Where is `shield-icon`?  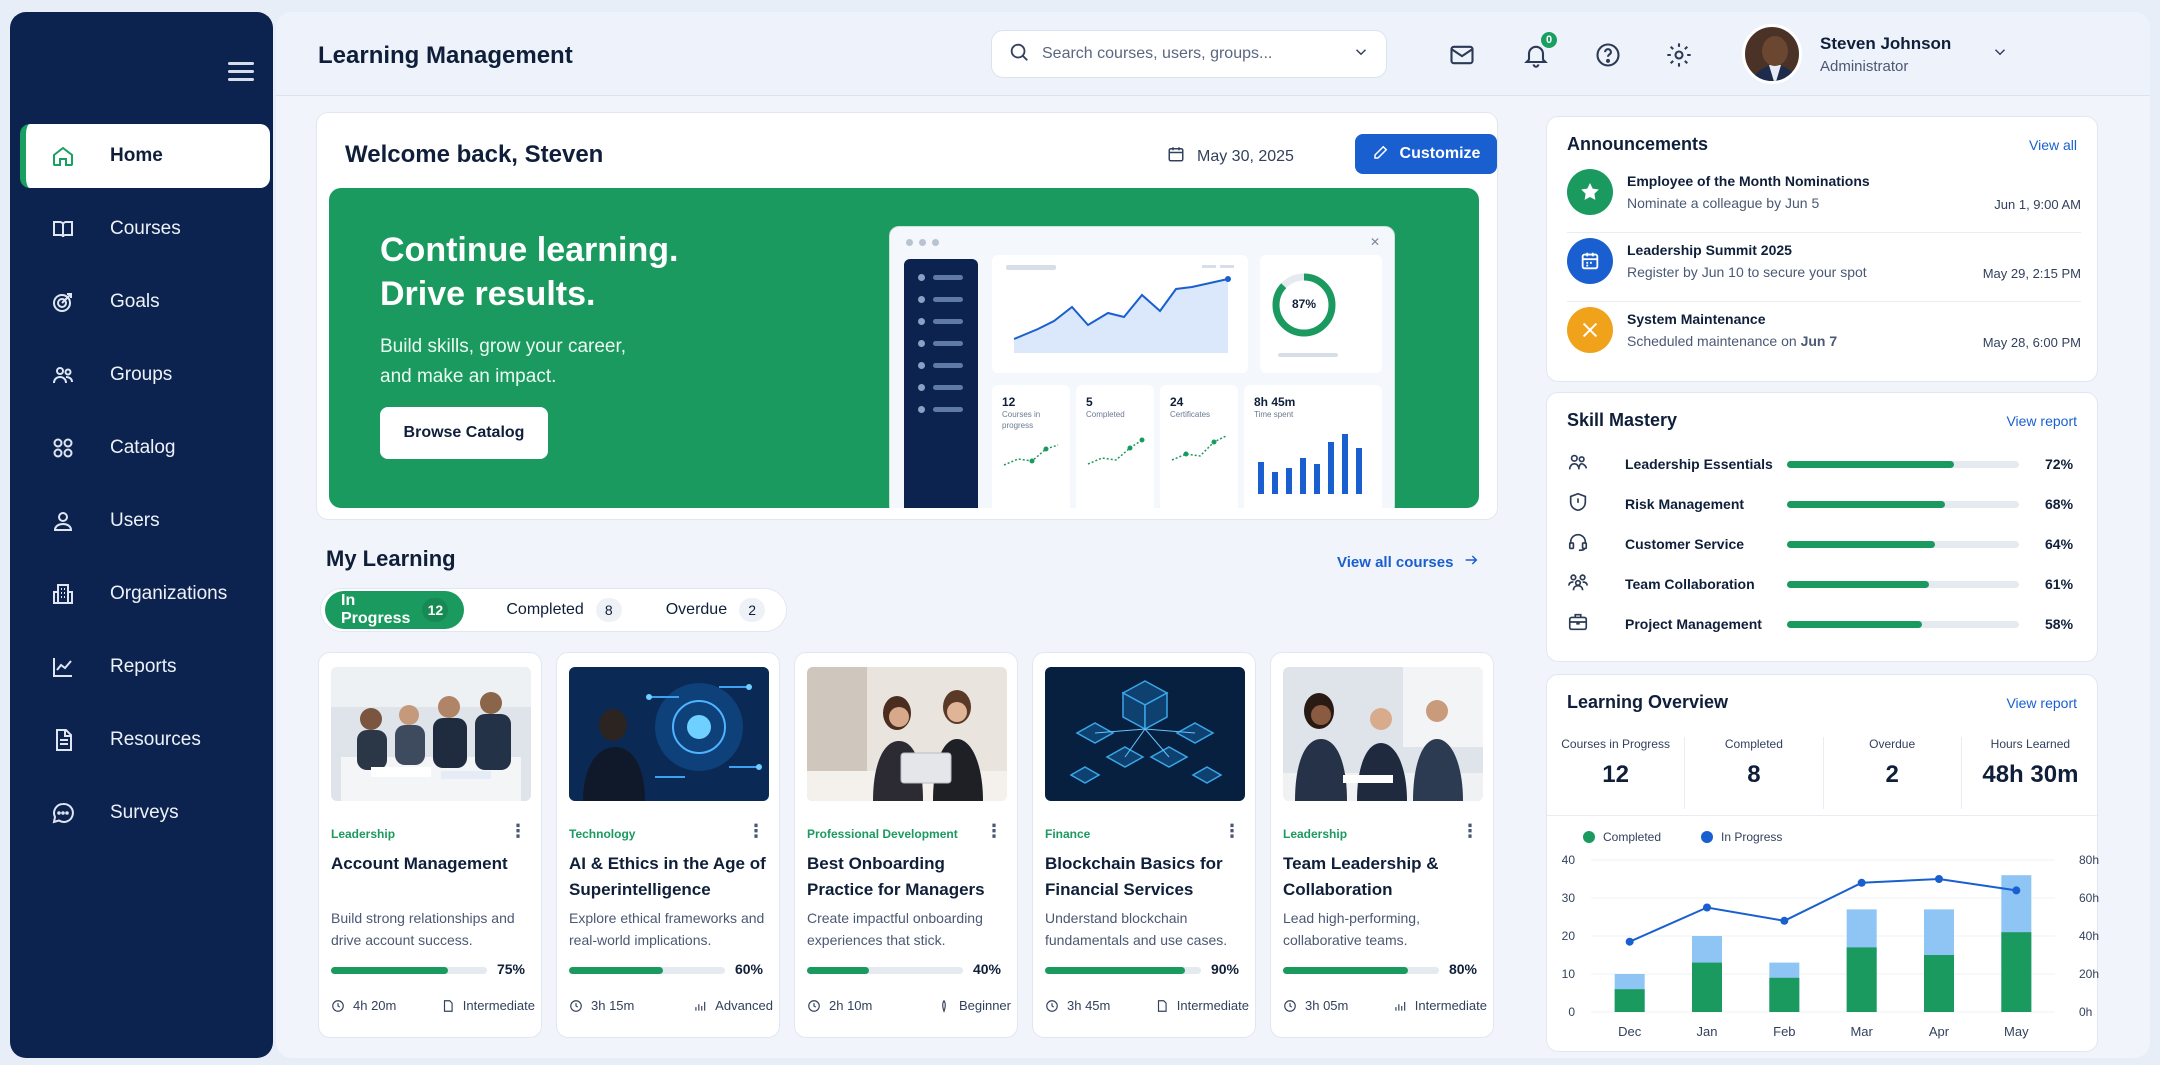
shield-icon is located at coordinates (1580, 504).